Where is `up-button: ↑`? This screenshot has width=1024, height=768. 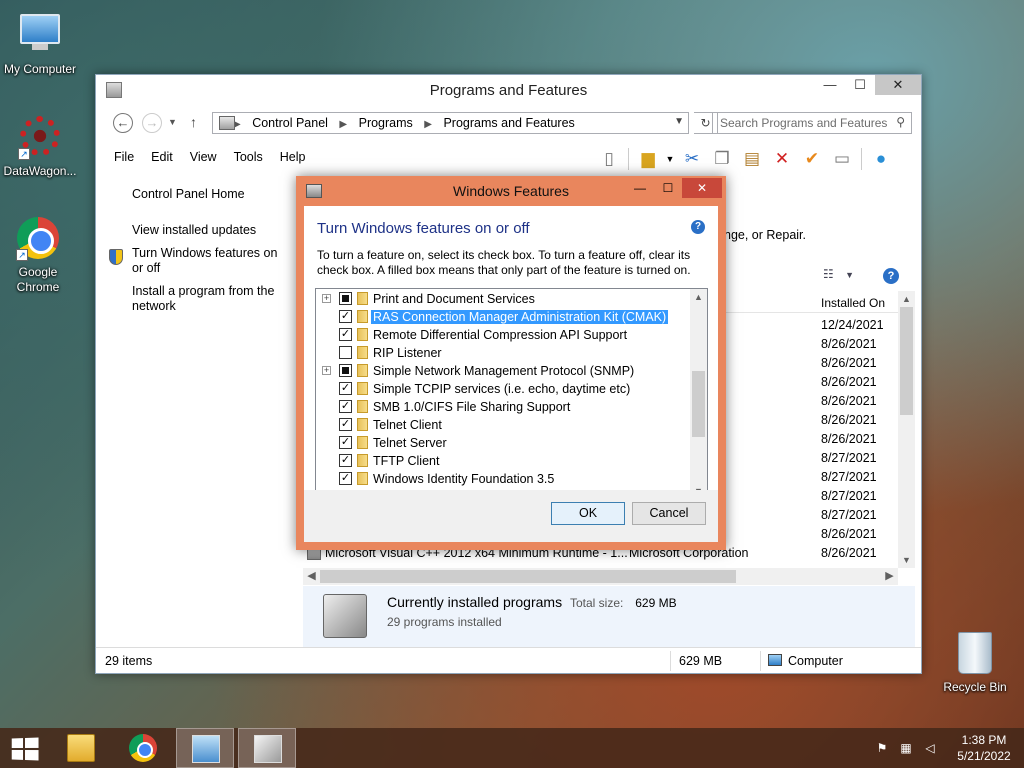
up-button: ↑ is located at coordinates (193, 122).